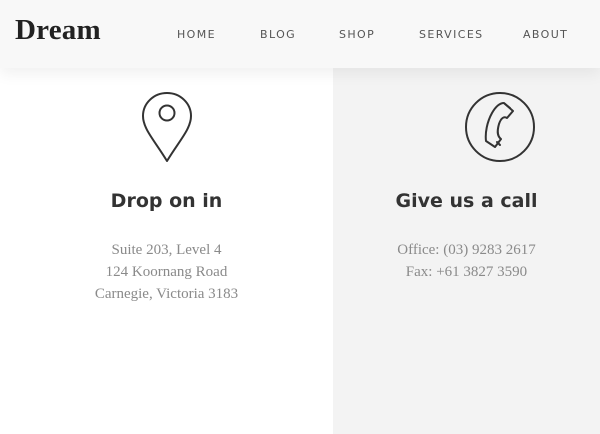  What do you see at coordinates (466, 272) in the screenshot?
I see `fax-number: Fax: +61 3827 3590` at bounding box center [466, 272].